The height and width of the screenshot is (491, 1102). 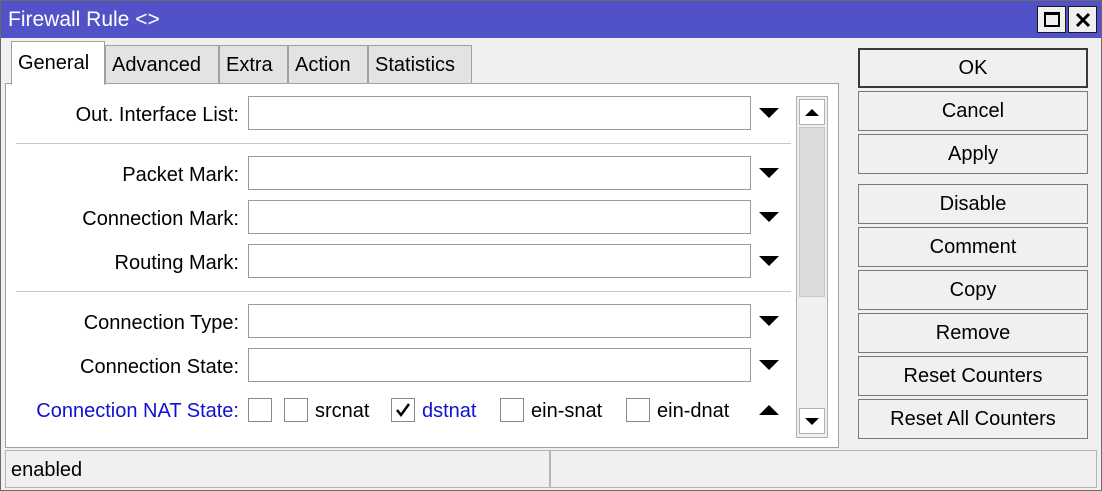 What do you see at coordinates (499, 365) in the screenshot?
I see `connection-state-field` at bounding box center [499, 365].